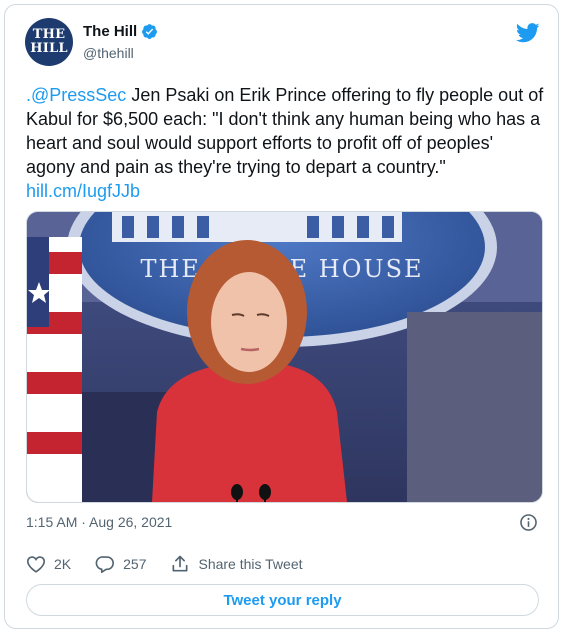  I want to click on verified-badge-icon, so click(149, 31).